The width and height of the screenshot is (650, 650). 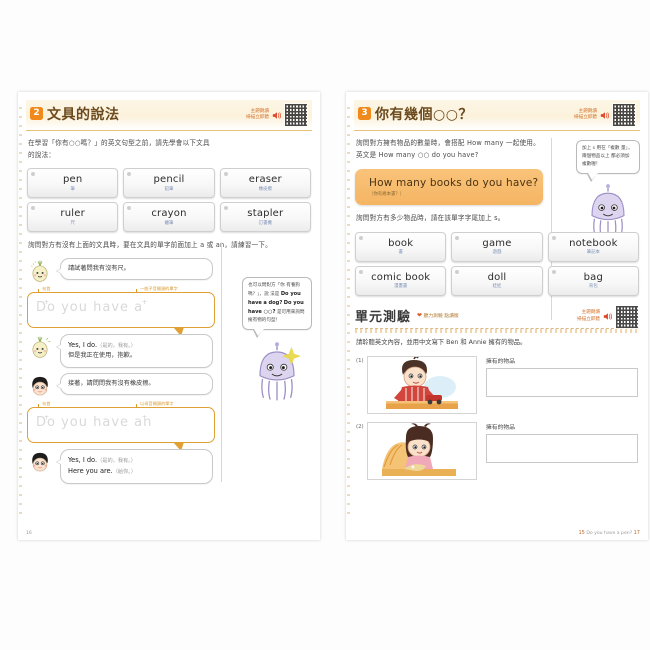 What do you see at coordinates (72, 180) in the screenshot?
I see `word-card-en: pen` at bounding box center [72, 180].